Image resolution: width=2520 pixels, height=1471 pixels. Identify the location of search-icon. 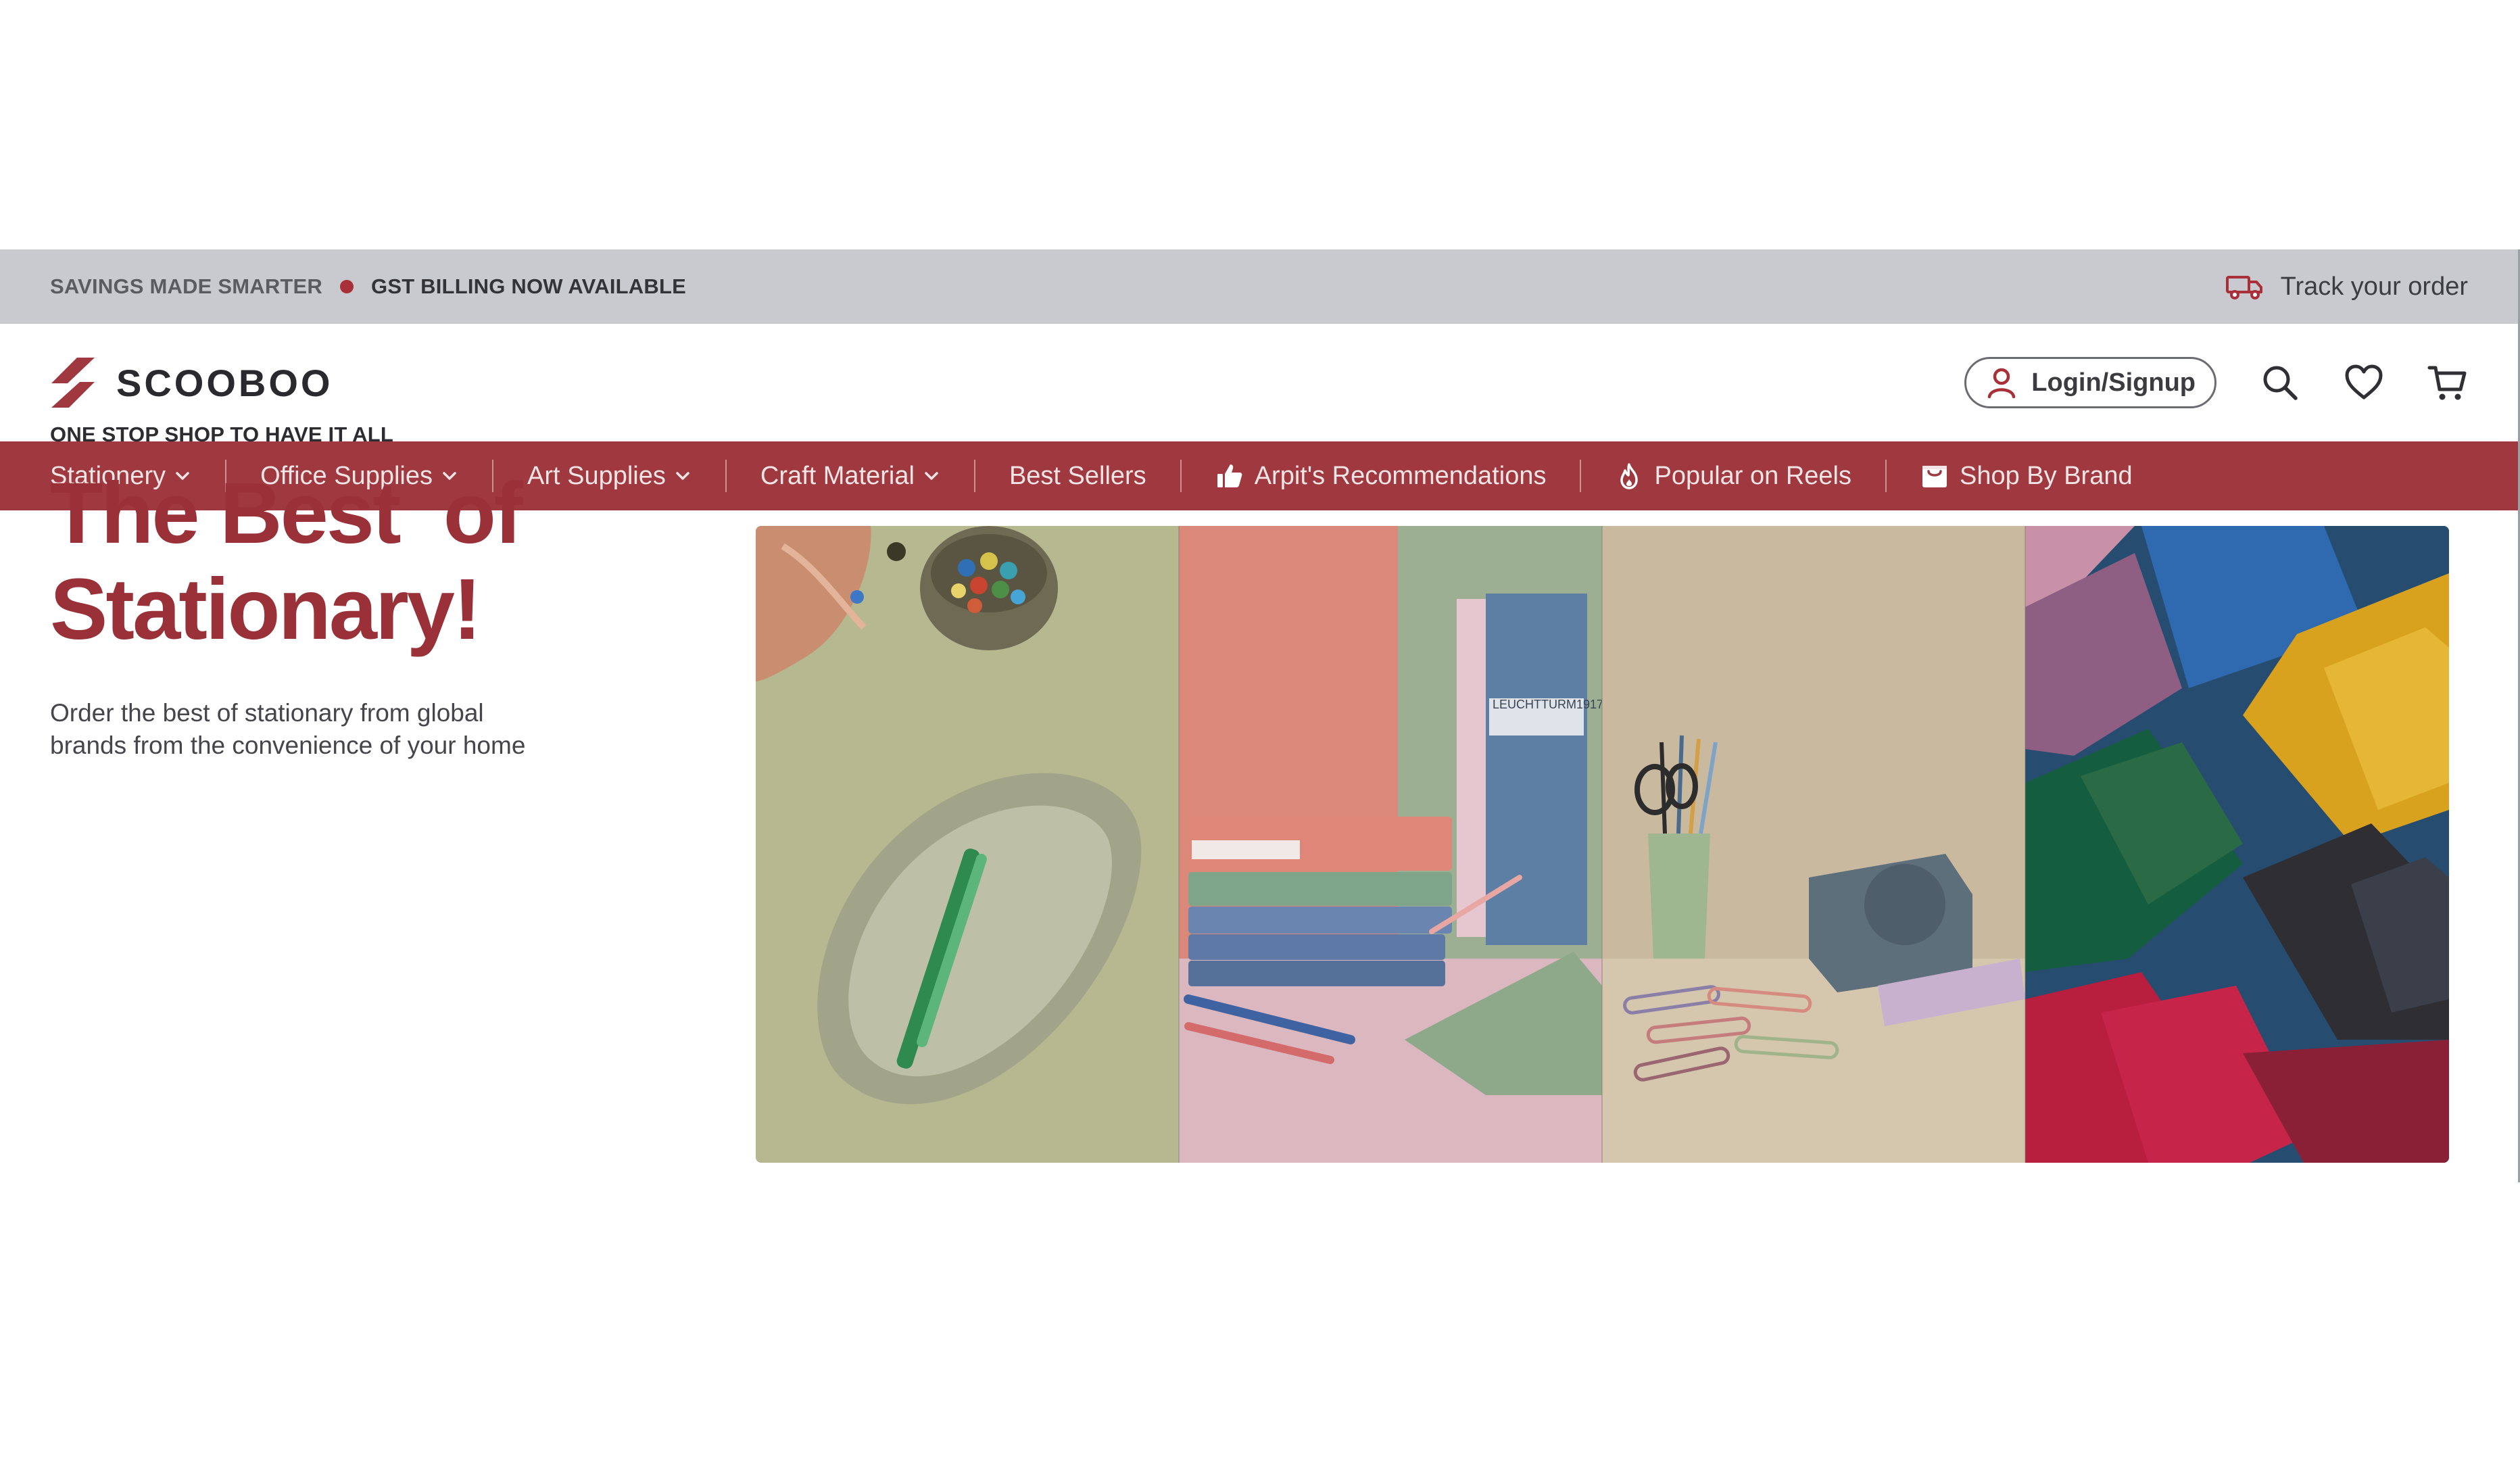
(2281, 383).